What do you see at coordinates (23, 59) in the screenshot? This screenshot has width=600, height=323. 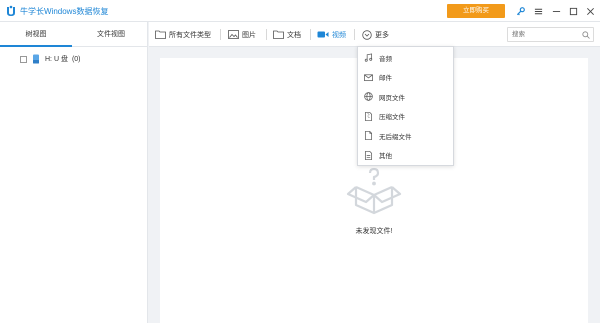 I see `drive-checkbox` at bounding box center [23, 59].